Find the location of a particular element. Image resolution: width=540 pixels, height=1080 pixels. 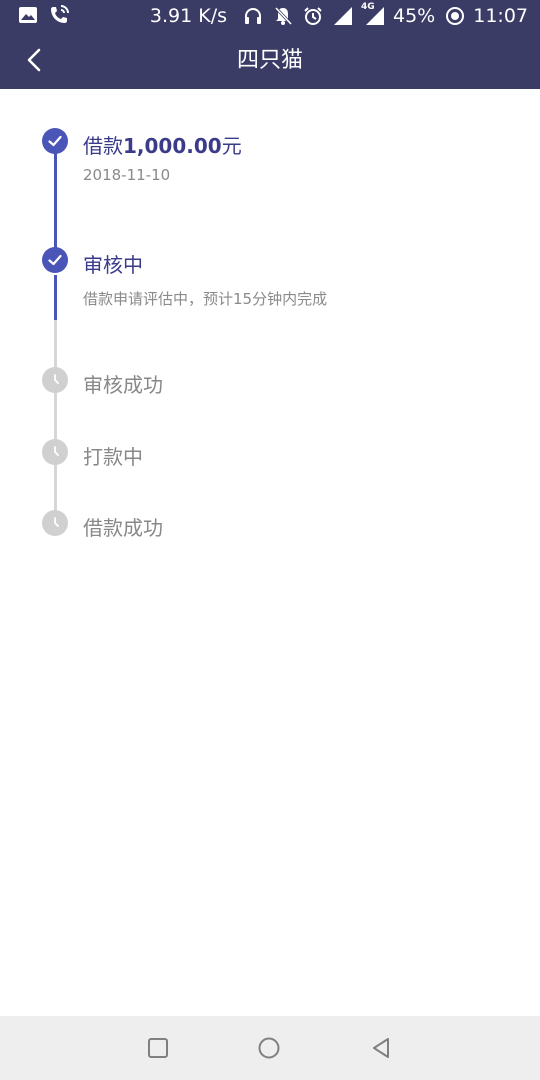

page-title: 四只猫 is located at coordinates (269, 60).